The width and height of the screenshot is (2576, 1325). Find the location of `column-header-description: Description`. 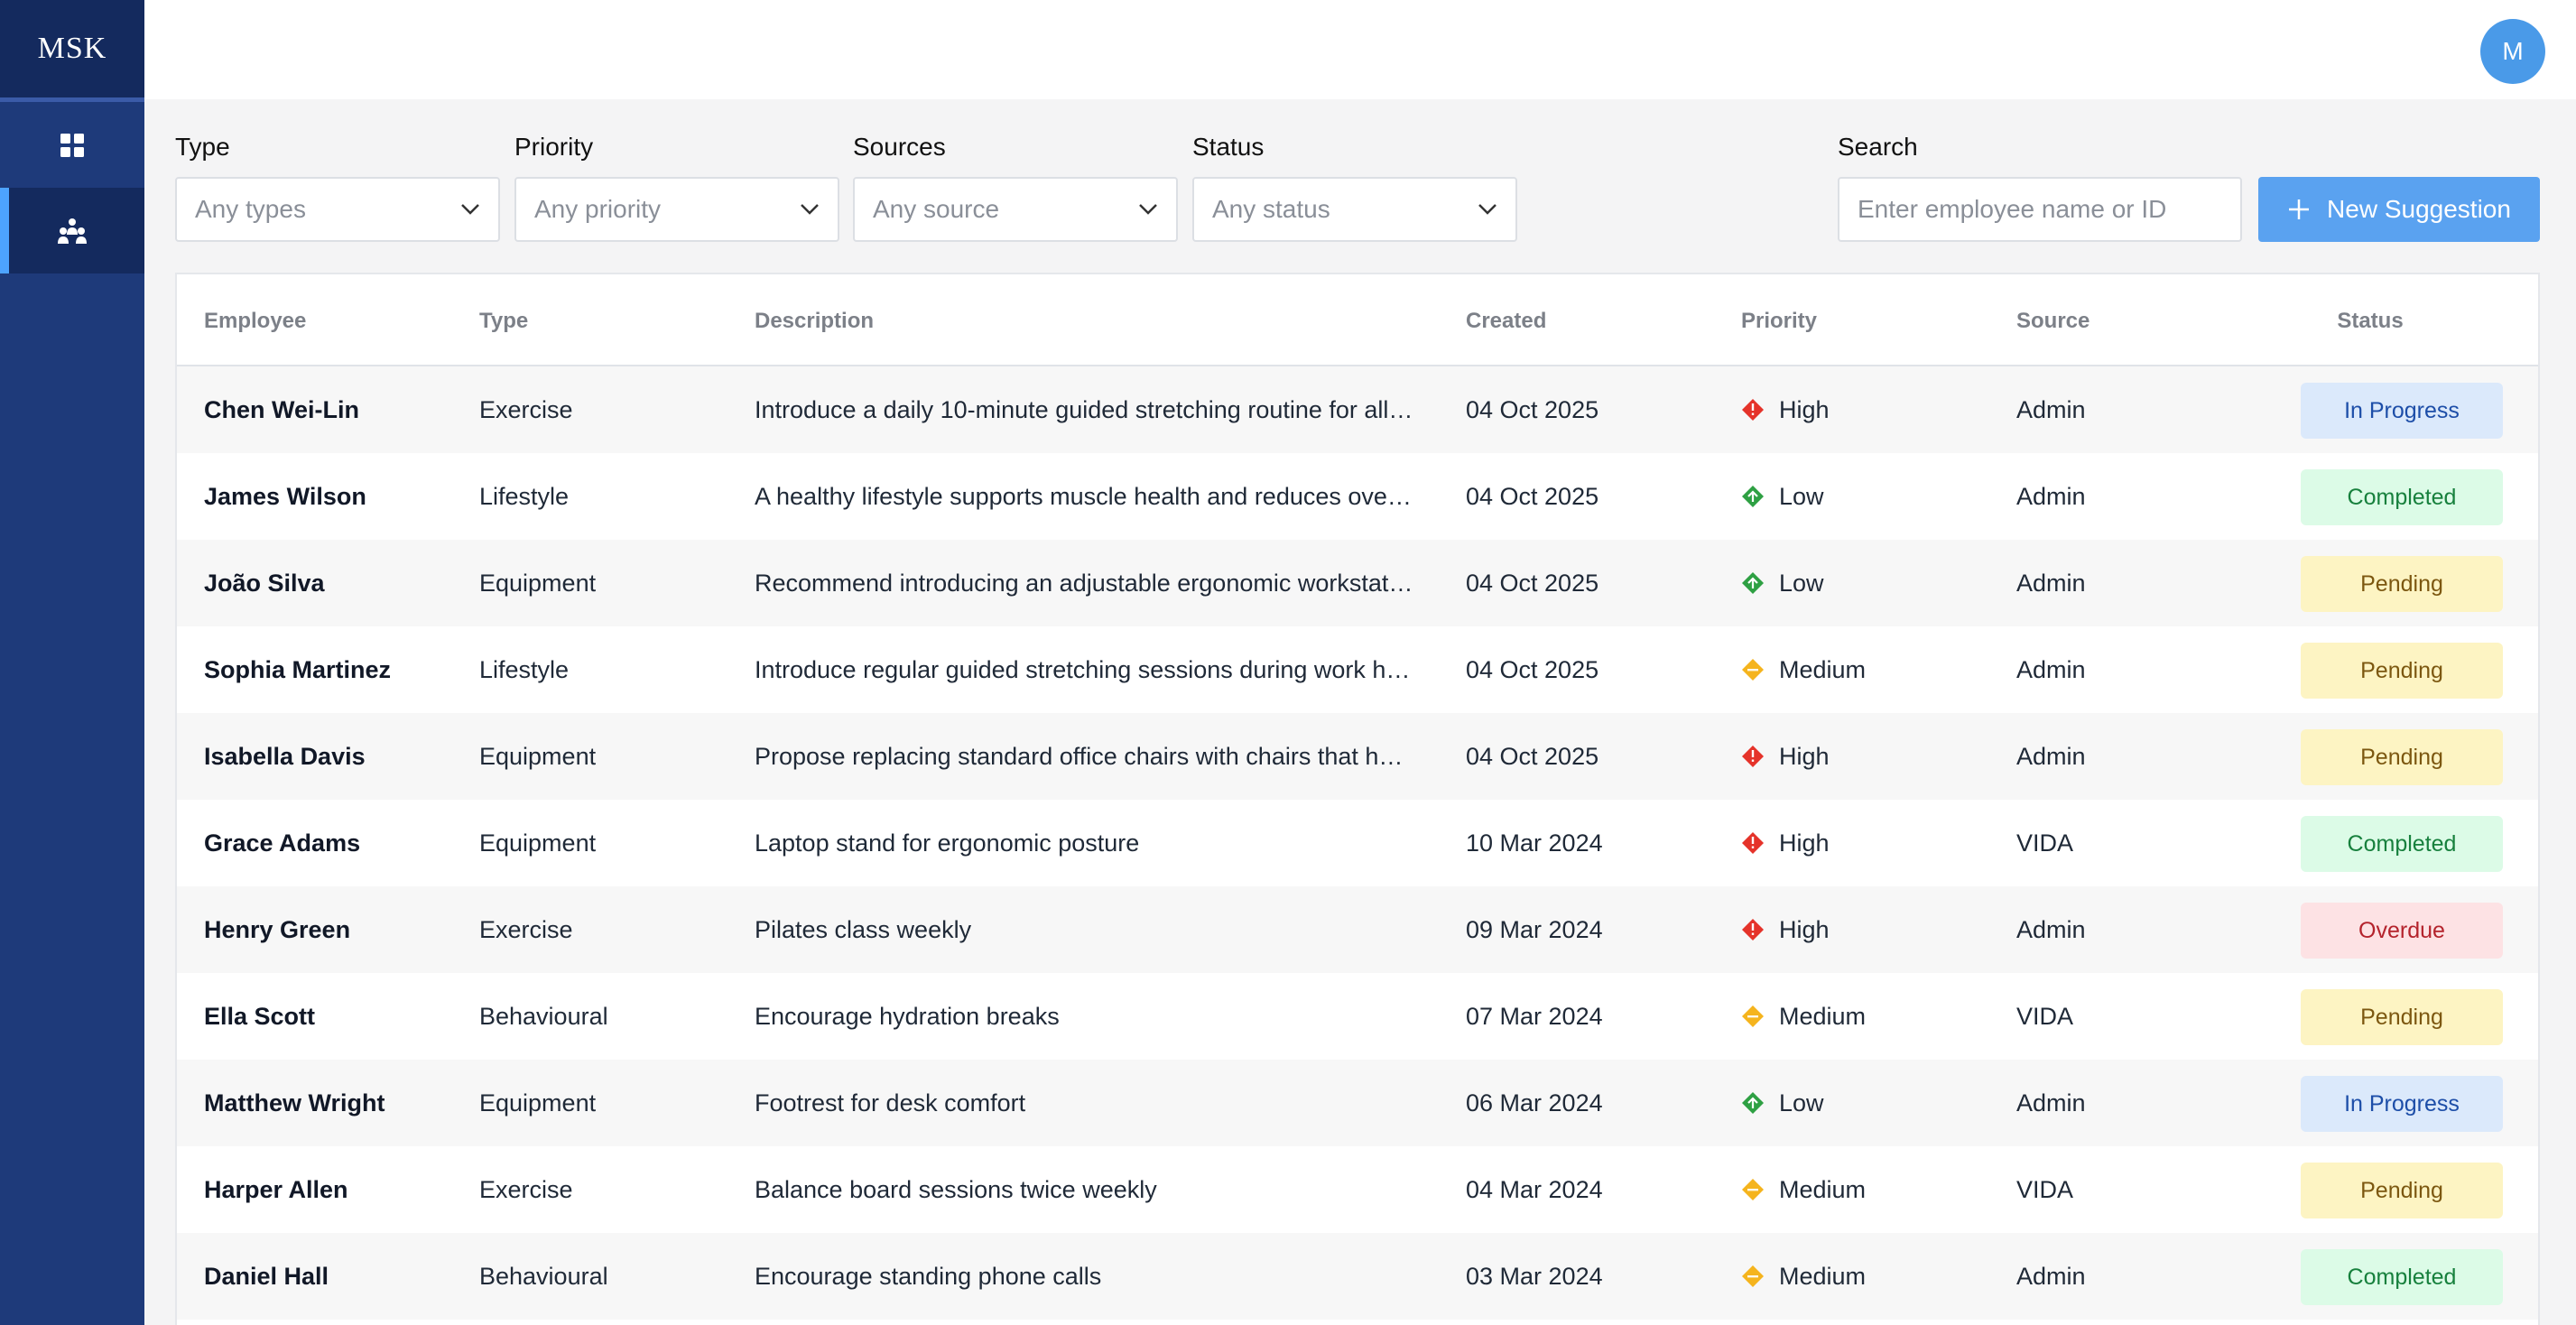

column-header-description: Description is located at coordinates (814, 321).